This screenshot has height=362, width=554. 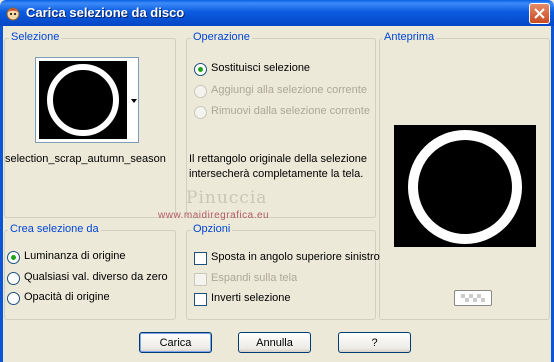 What do you see at coordinates (221, 37) in the screenshot?
I see `operazione-legend: Operazione` at bounding box center [221, 37].